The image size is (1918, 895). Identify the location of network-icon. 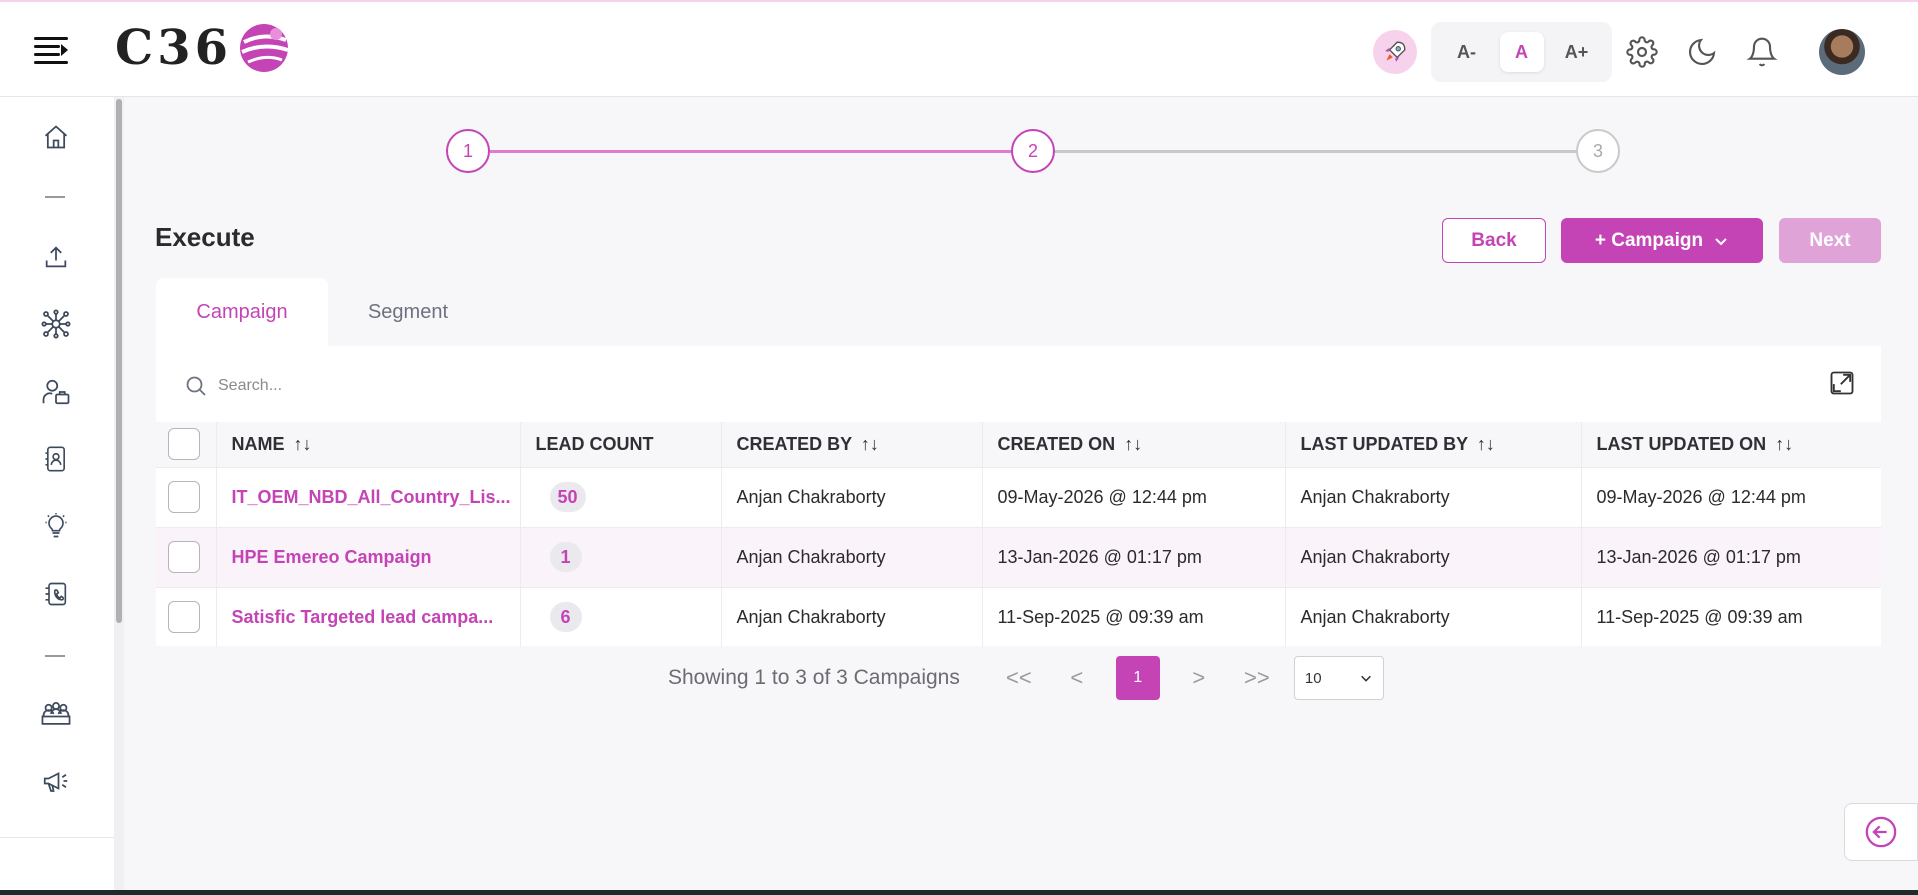
(56, 324).